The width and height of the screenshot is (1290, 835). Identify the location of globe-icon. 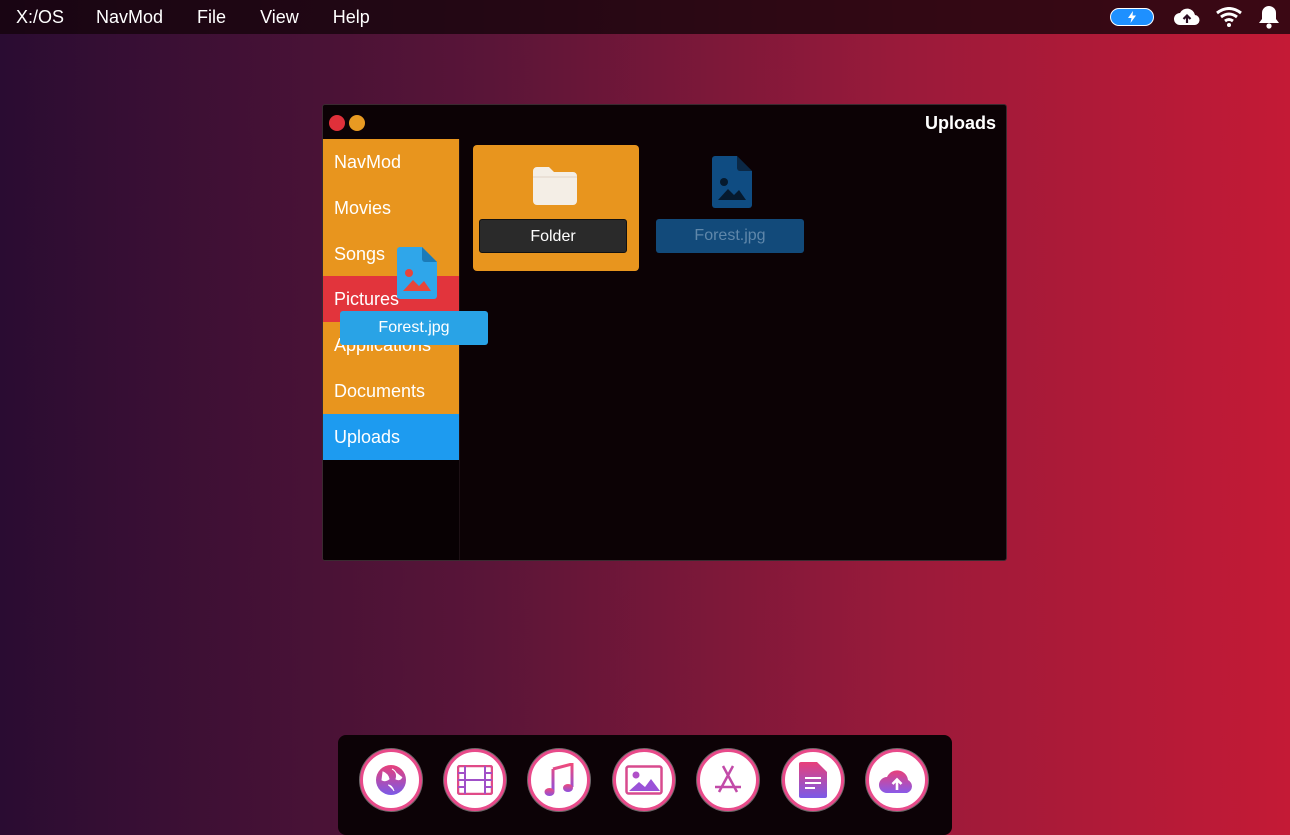
(391, 780).